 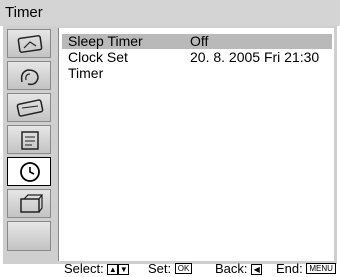 I want to click on picture-icon, so click(x=30, y=44).